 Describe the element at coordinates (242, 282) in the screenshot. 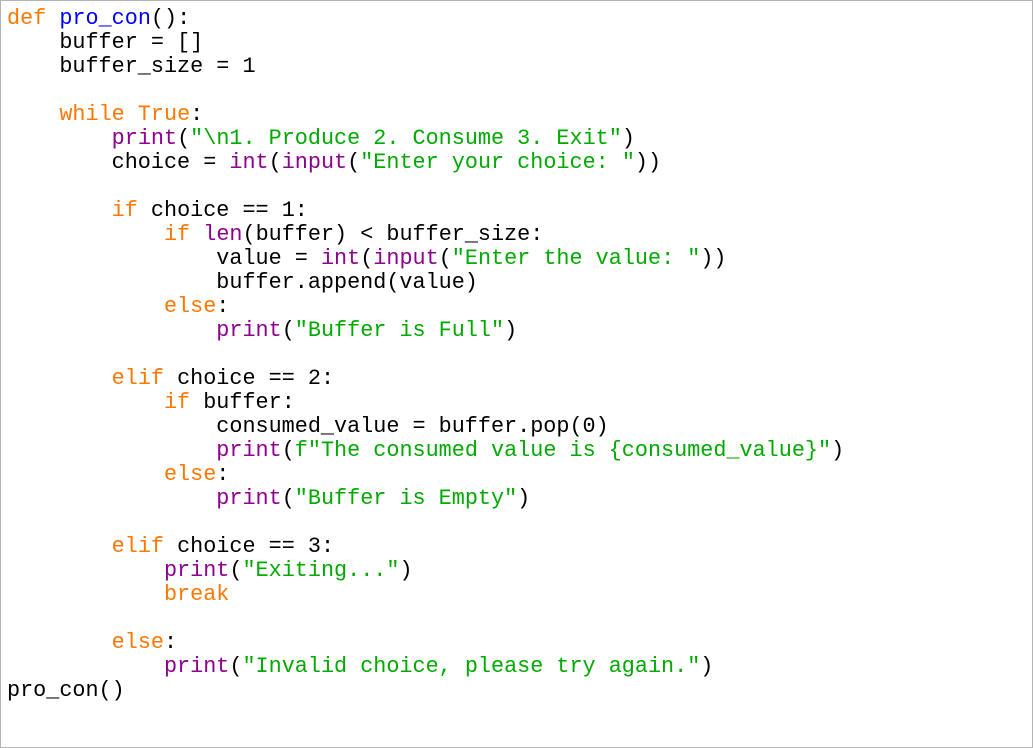

I see `code-token: buffer.append(value)` at that location.